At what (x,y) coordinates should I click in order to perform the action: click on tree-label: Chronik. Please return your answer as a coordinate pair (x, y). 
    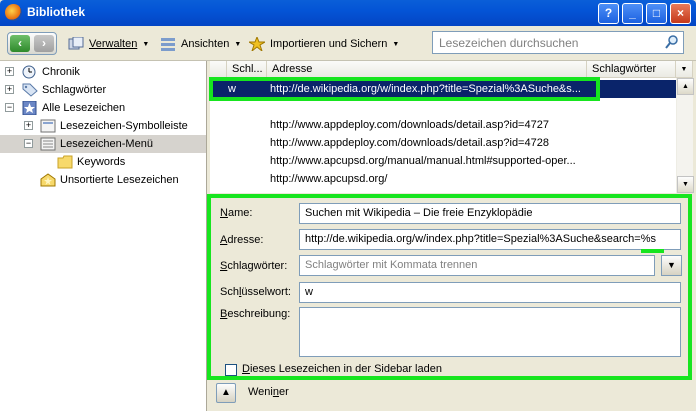
    Looking at the image, I should click on (61, 72).